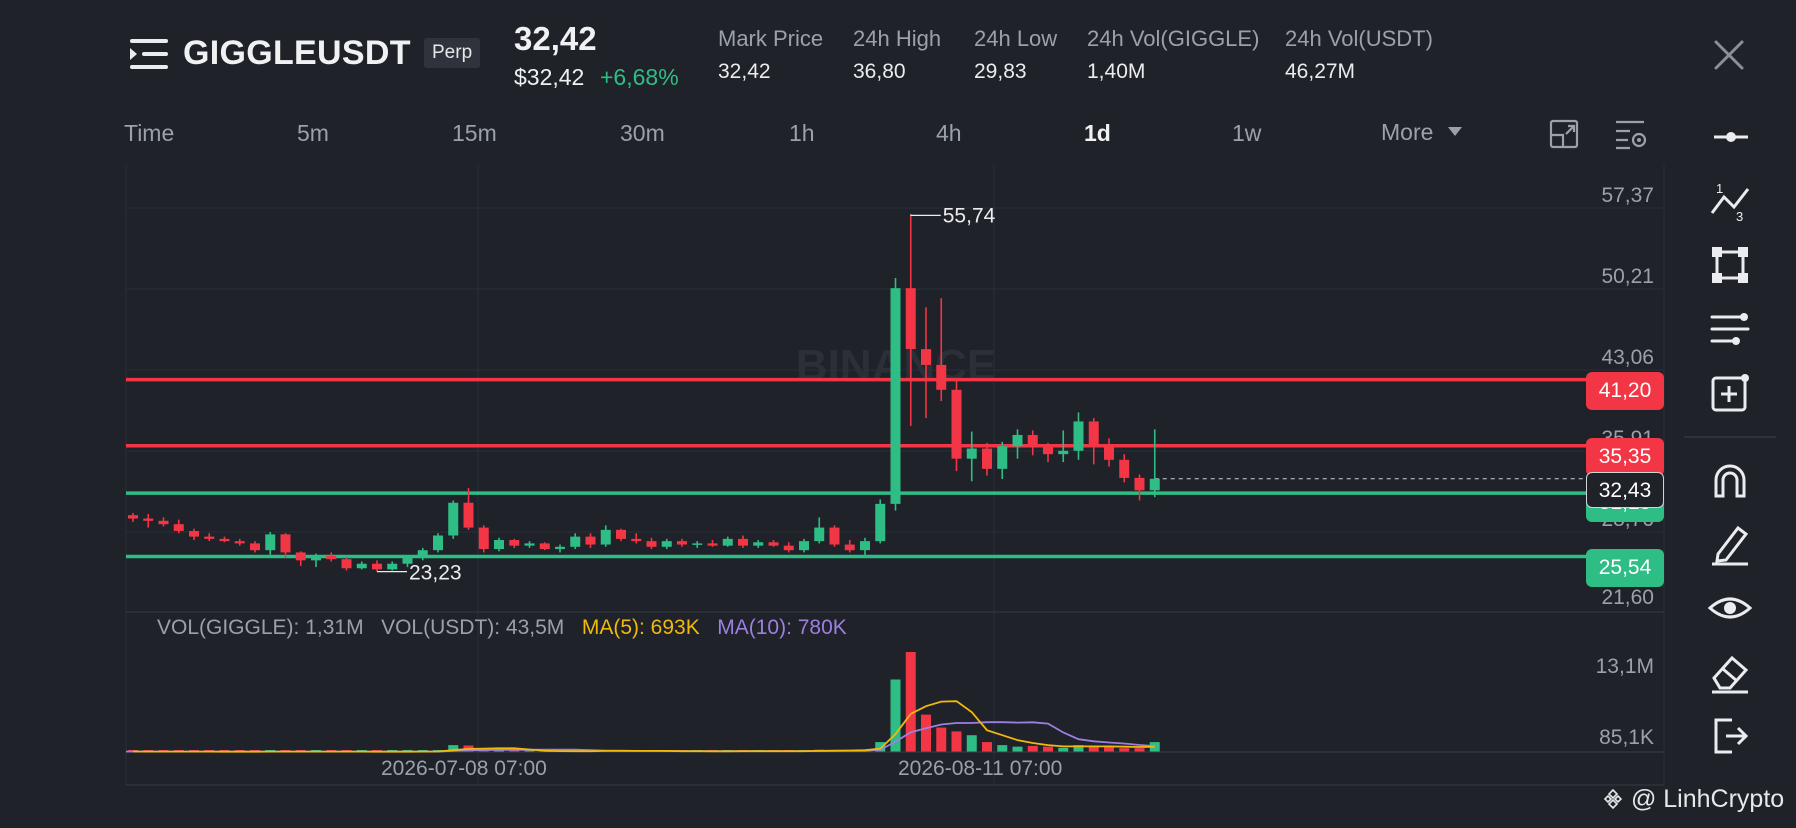 The image size is (1796, 828). I want to click on binance-logo-icon, so click(1613, 799).